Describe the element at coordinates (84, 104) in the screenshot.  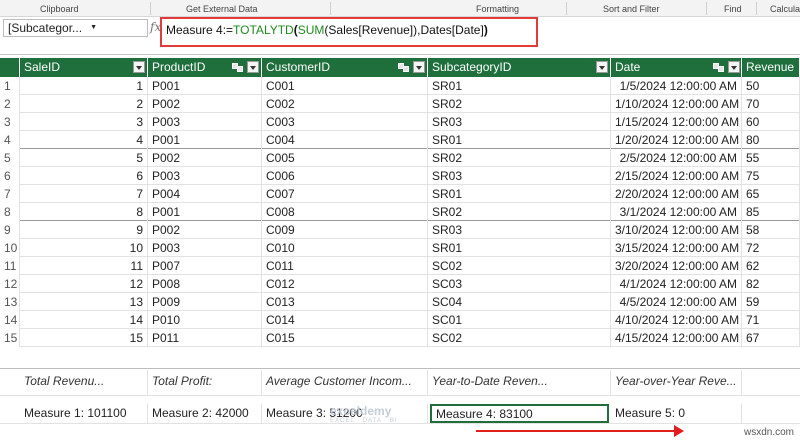
I see `cell-saleid: 2` at that location.